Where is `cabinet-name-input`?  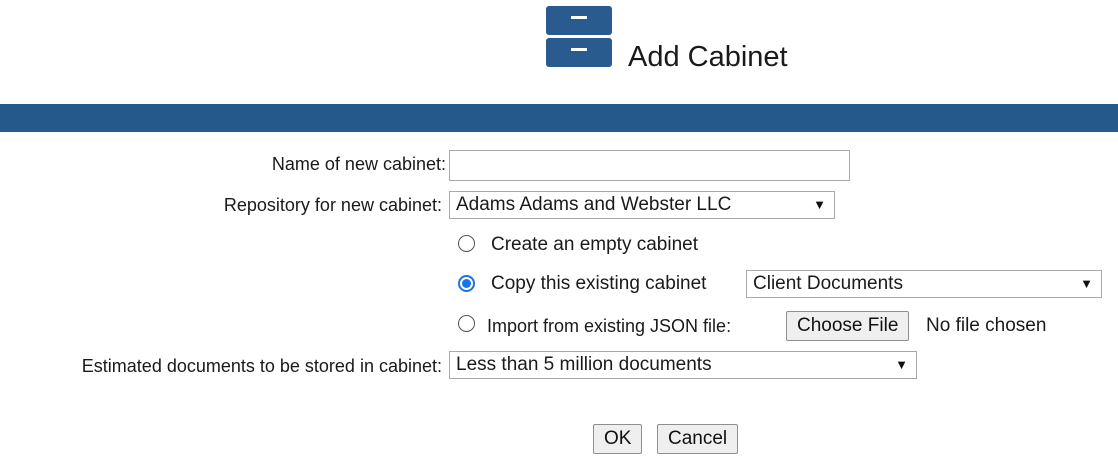
cabinet-name-input is located at coordinates (649, 165).